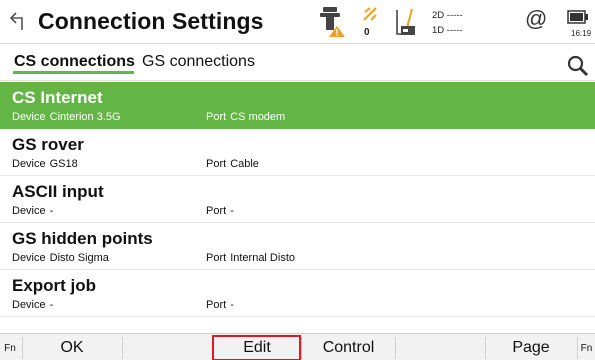  Describe the element at coordinates (578, 17) in the screenshot. I see `battery-icon` at that location.